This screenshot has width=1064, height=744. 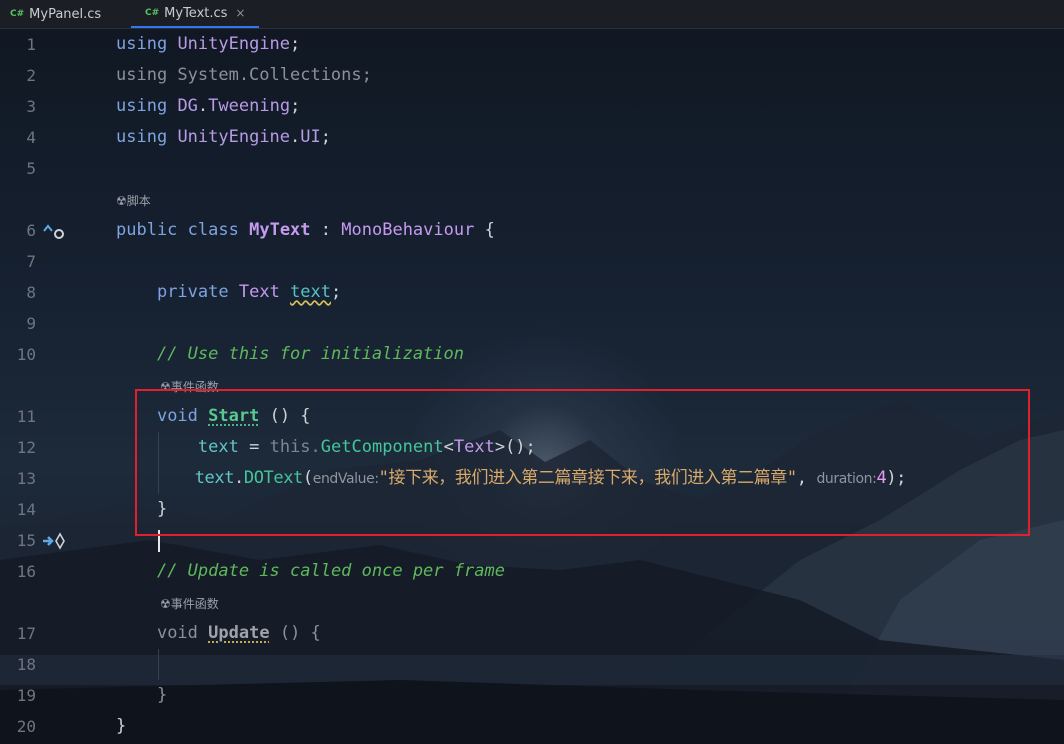 I want to click on code-line-6: public class MyText : MonoBehaviour {, so click(x=305, y=230).